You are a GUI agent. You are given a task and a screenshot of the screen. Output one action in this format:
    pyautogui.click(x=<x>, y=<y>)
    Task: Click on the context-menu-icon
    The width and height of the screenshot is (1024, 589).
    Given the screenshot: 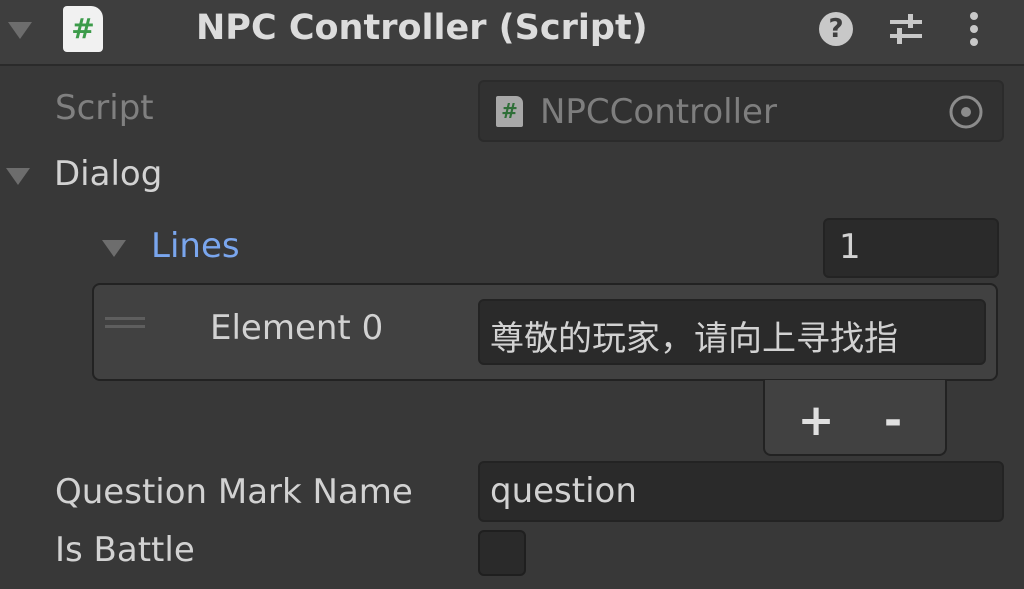 What is the action you would take?
    pyautogui.click(x=974, y=29)
    